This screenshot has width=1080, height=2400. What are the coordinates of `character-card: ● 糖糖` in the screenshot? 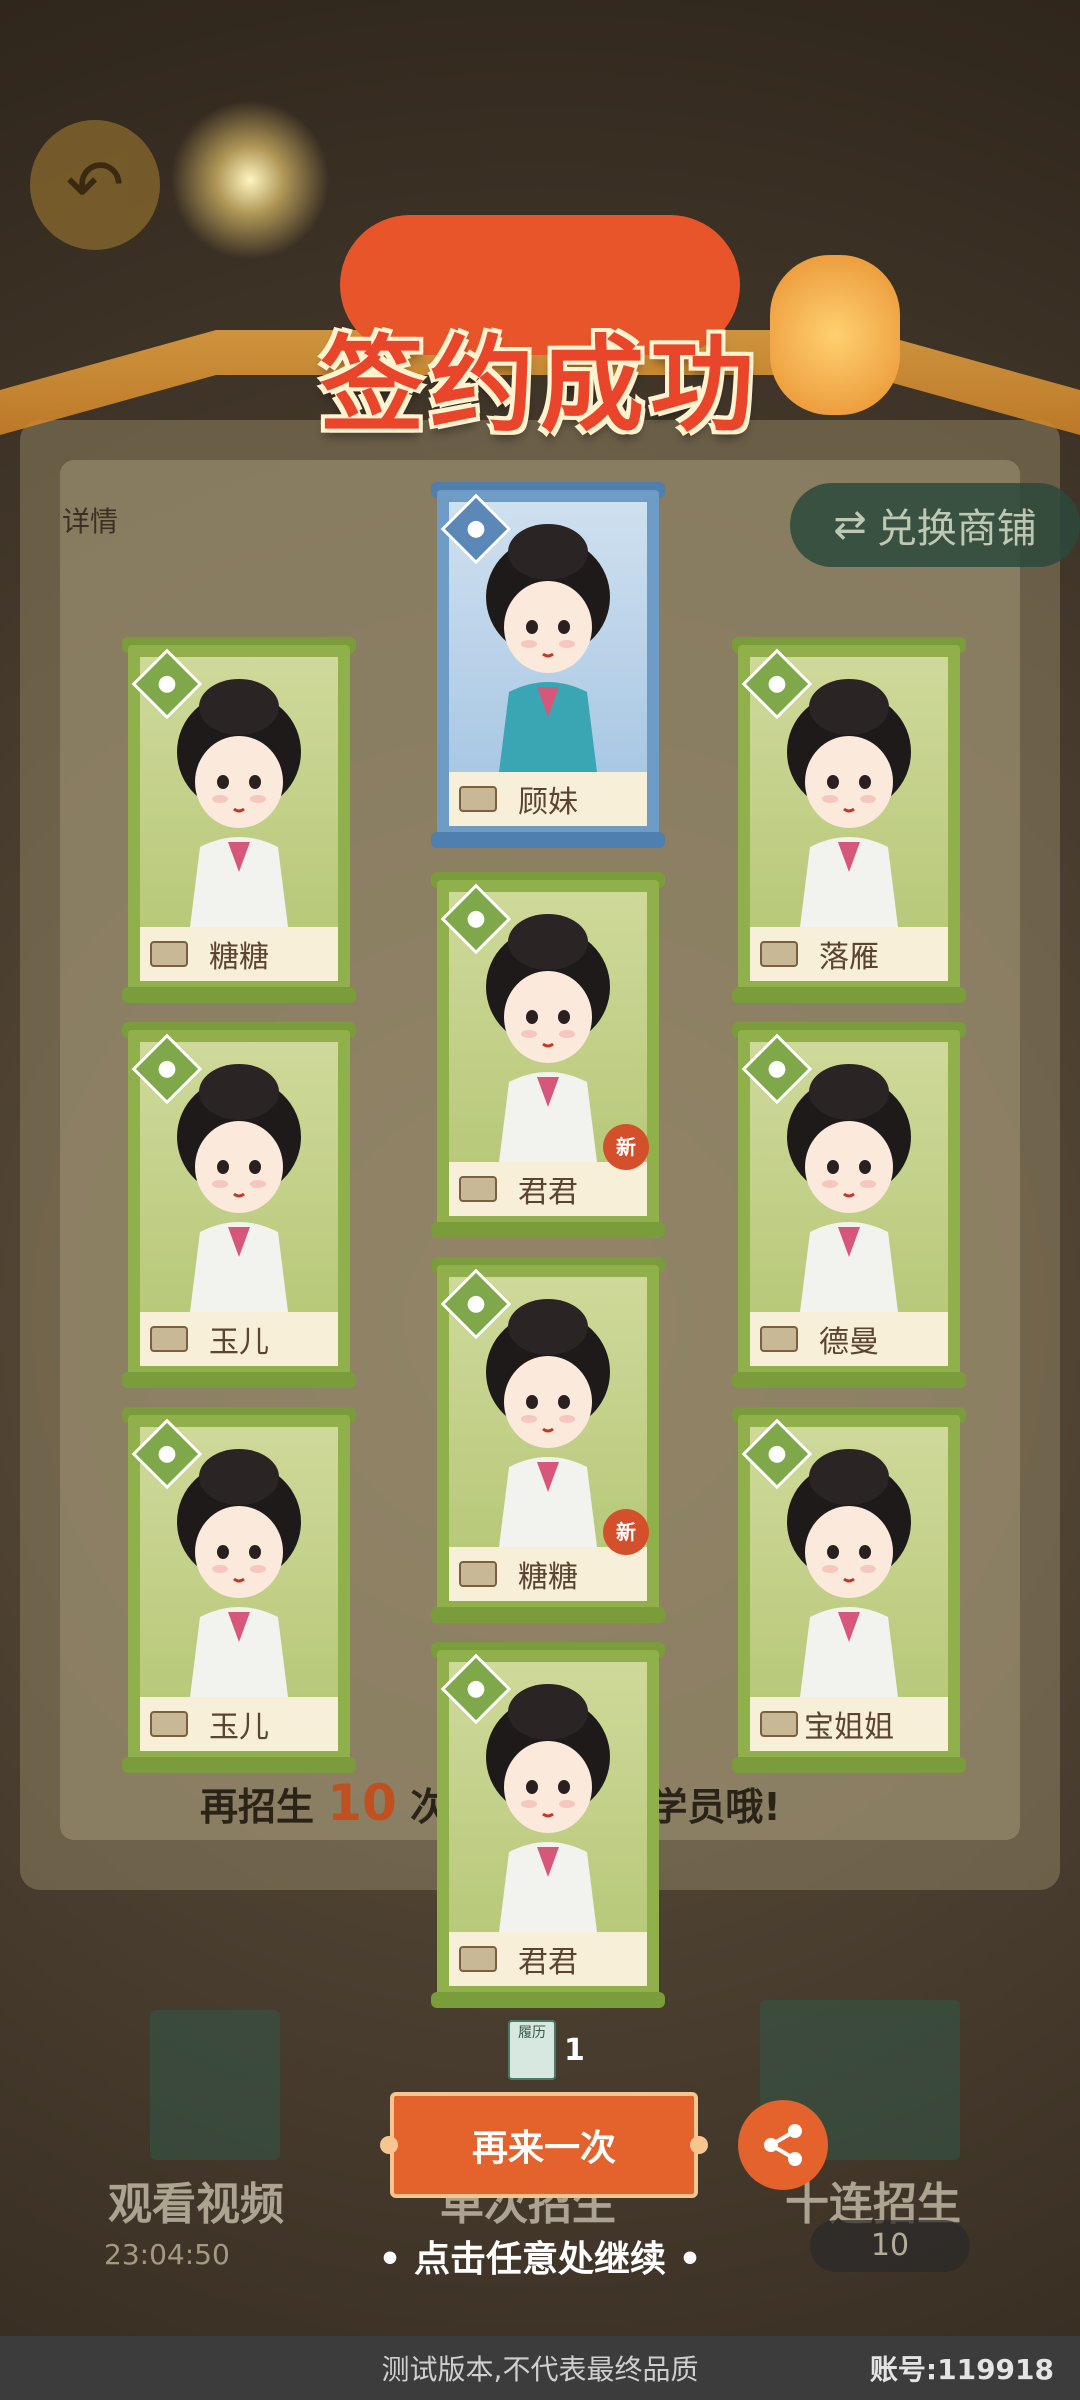 It's located at (239, 820).